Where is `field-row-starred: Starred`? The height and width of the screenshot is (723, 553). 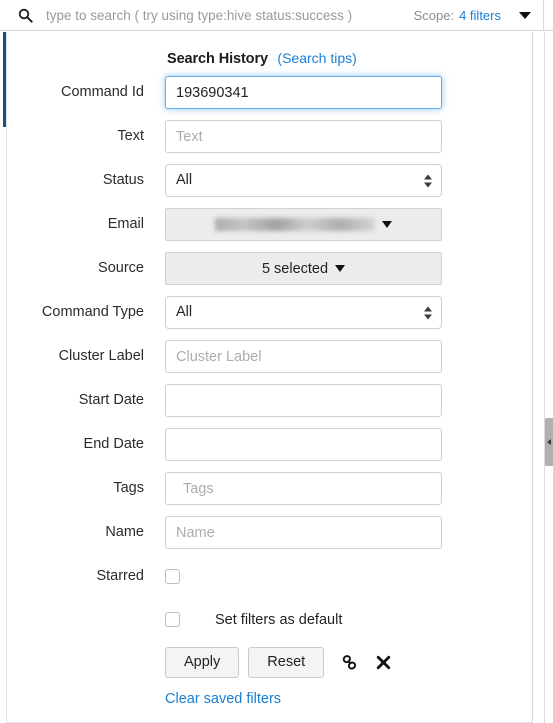
field-row-starred: Starred is located at coordinates (269, 582).